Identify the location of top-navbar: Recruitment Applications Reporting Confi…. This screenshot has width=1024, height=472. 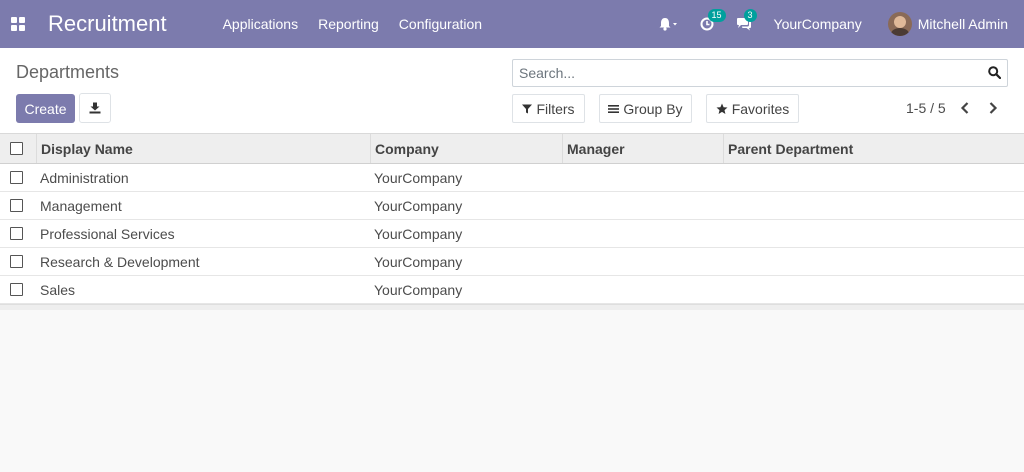
(512, 24).